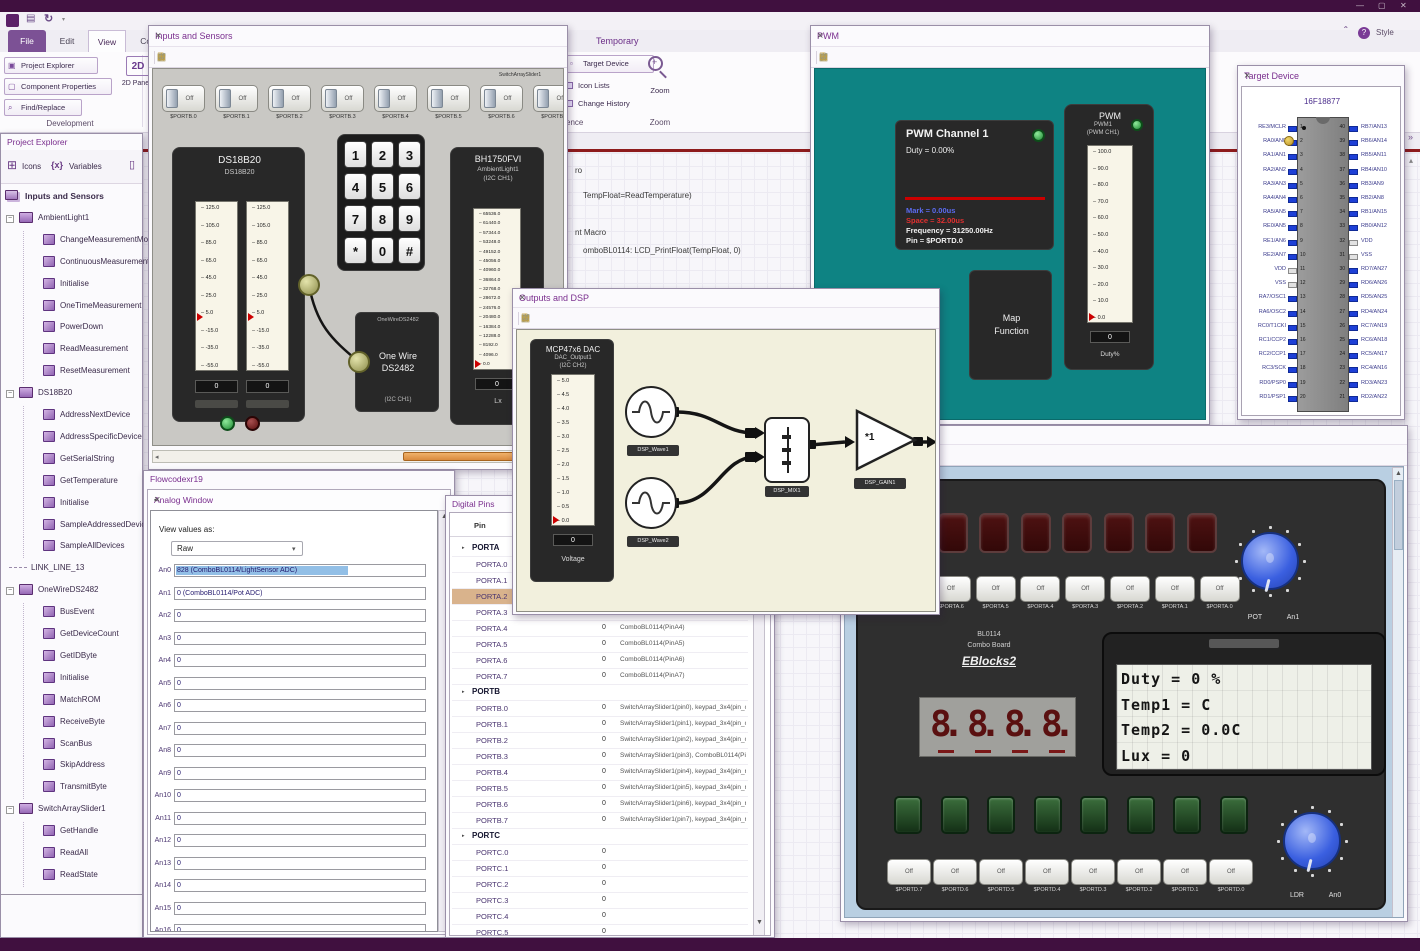 This screenshot has height=951, width=1420. I want to click on tree-item: − OneWireDS2482, so click(72, 591).